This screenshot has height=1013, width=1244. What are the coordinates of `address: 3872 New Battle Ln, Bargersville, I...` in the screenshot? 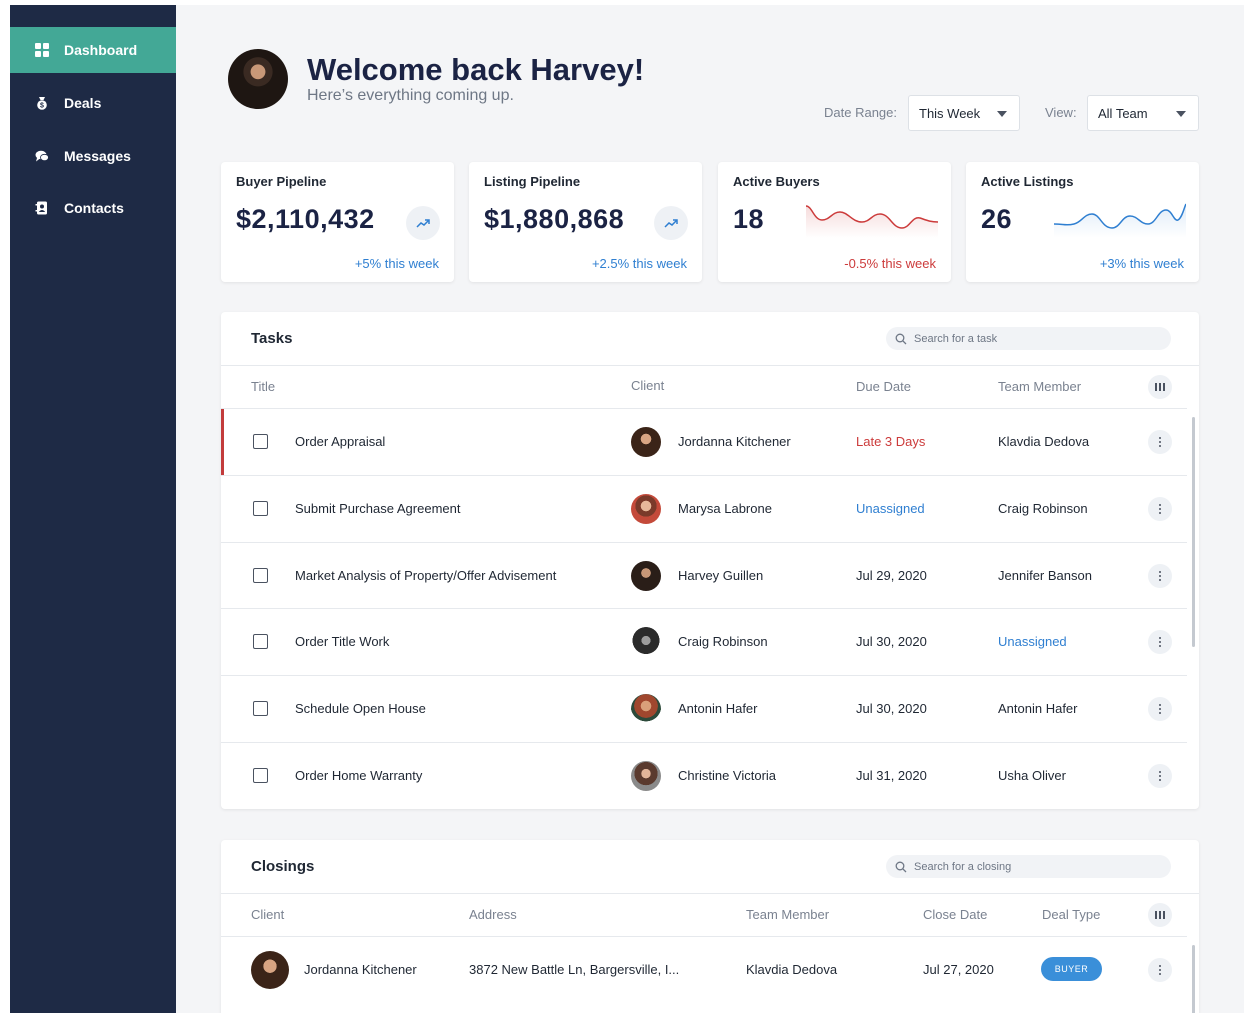 It's located at (574, 969).